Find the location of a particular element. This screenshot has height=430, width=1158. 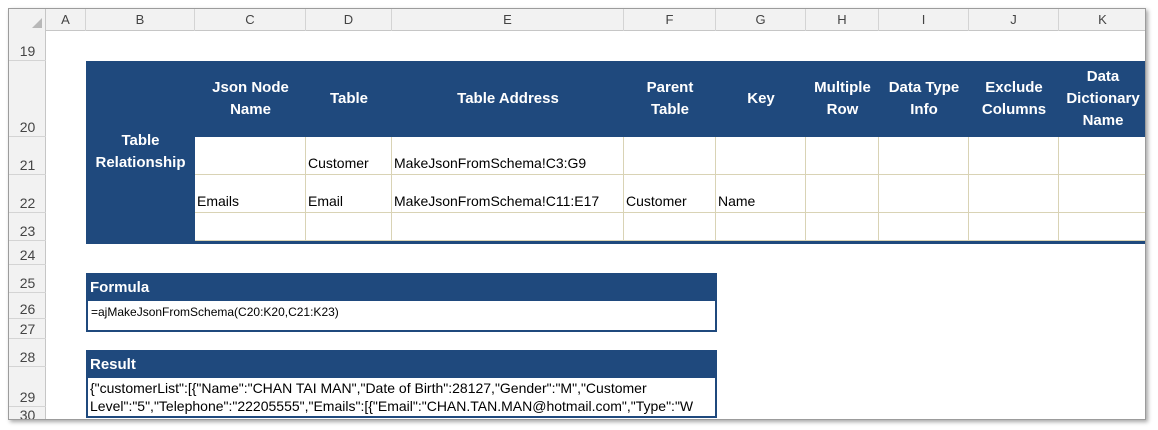

cell-j23 is located at coordinates (1014, 227).